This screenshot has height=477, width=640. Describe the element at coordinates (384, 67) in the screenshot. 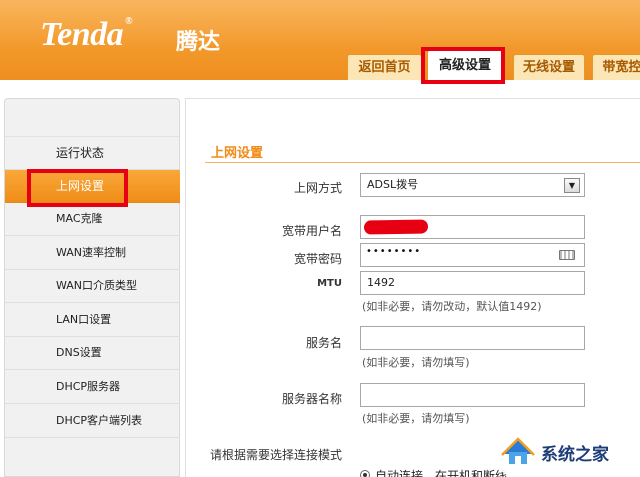

I see `tab-home: 返回首页` at that location.